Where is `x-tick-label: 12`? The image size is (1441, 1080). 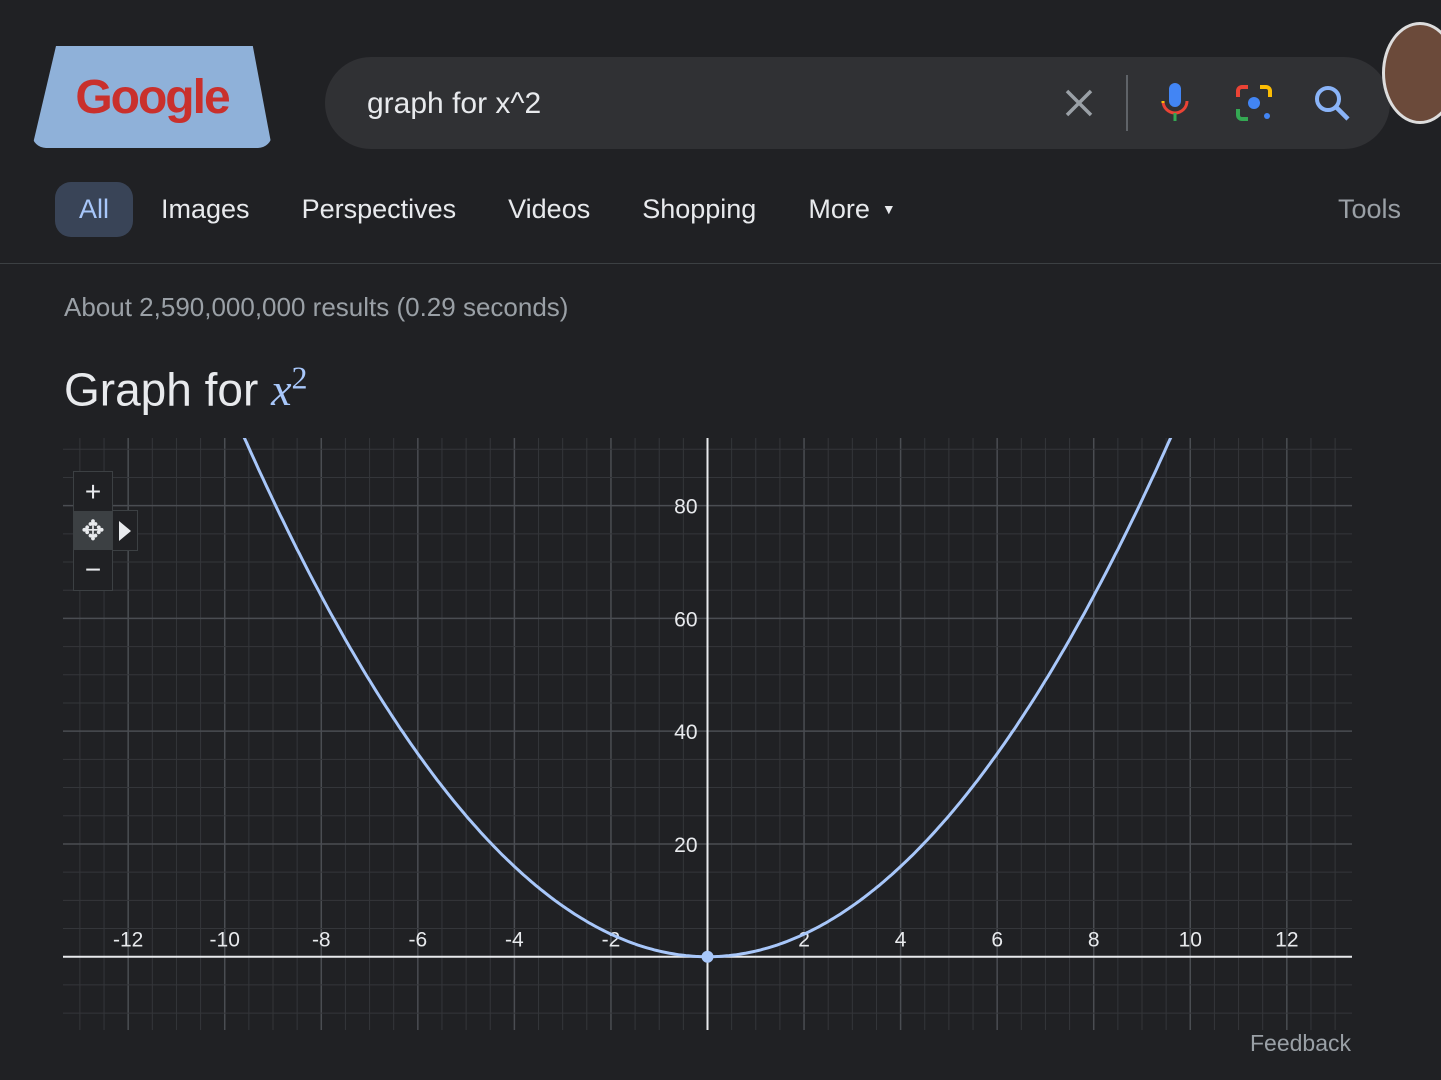
x-tick-label: 12 is located at coordinates (1286, 940).